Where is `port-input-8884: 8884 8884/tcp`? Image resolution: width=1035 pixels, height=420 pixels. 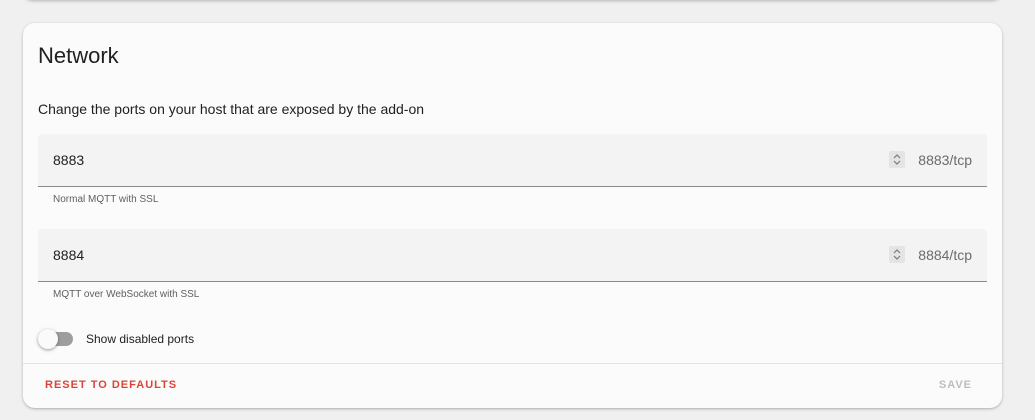 port-input-8884: 8884 8884/tcp is located at coordinates (512, 255).